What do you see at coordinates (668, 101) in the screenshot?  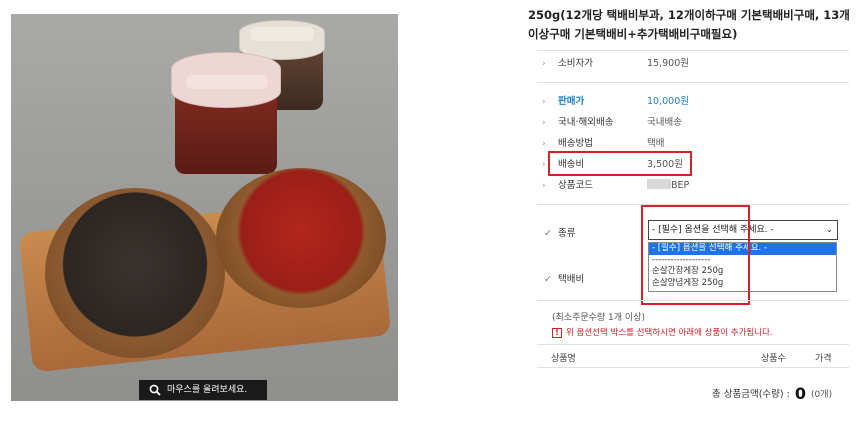 I see `spec-value: 10,000원` at bounding box center [668, 101].